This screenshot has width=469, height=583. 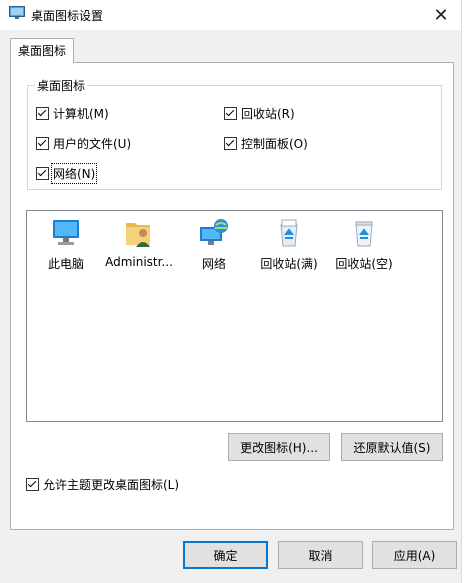 I want to click on checkbox-label: 计算机(M), so click(x=81, y=114).